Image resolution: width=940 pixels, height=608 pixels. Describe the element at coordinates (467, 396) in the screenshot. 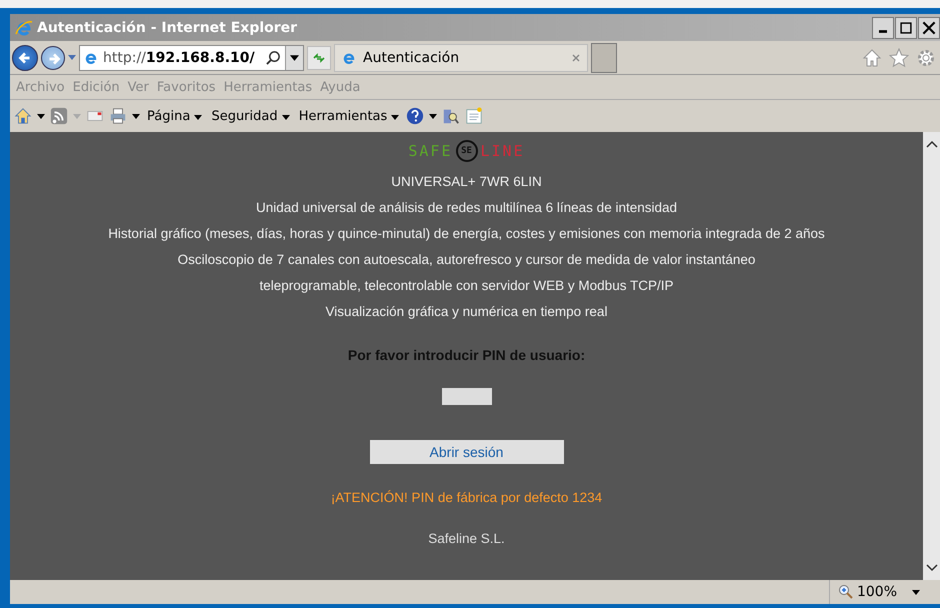

I see `pin-field` at that location.